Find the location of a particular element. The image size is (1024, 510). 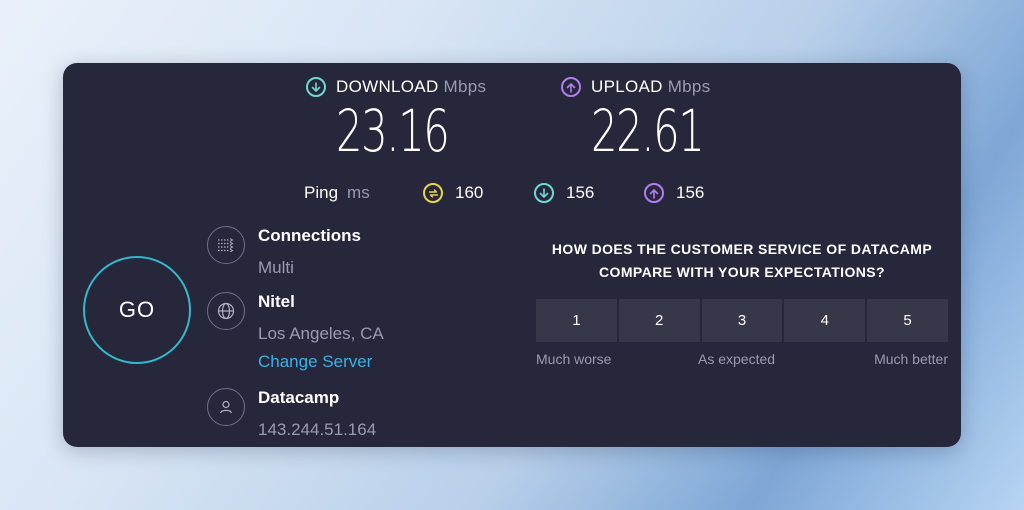

upload-label: UPLOAD is located at coordinates (627, 86).